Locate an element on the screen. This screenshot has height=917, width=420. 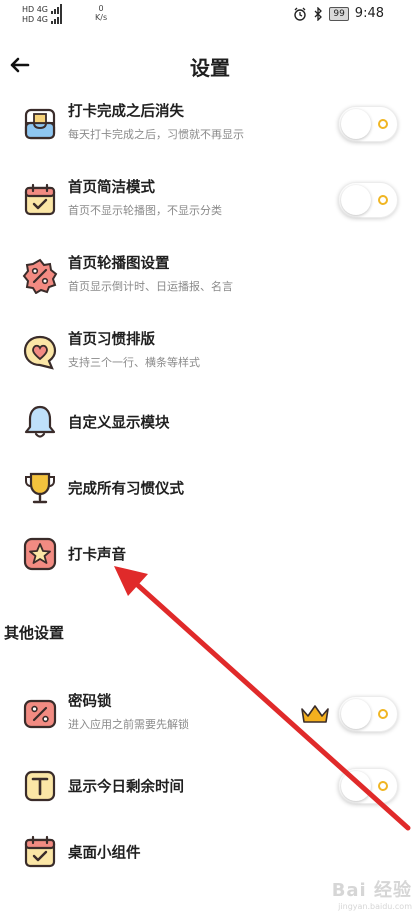
setting-row-password-lock: 密码锁 进入应用之前需要先解锁 is located at coordinates (210, 714).